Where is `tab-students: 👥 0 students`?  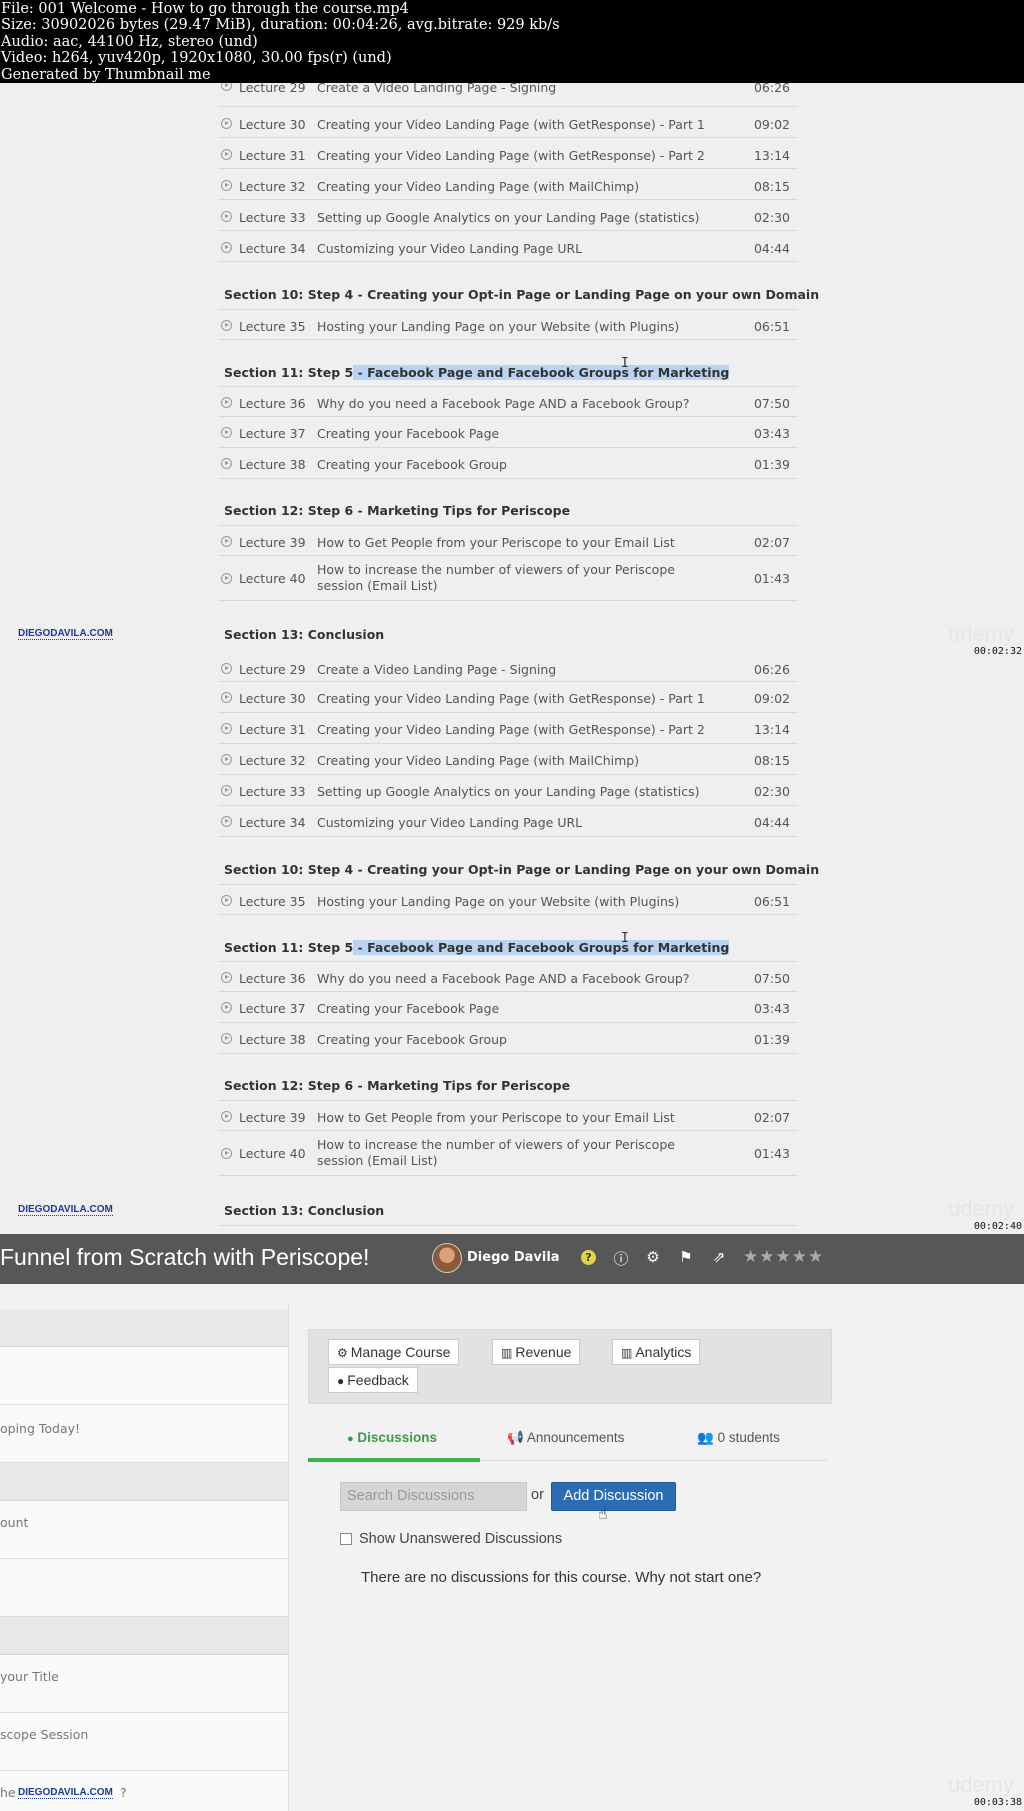 tab-students: 👥 0 students is located at coordinates (738, 1438).